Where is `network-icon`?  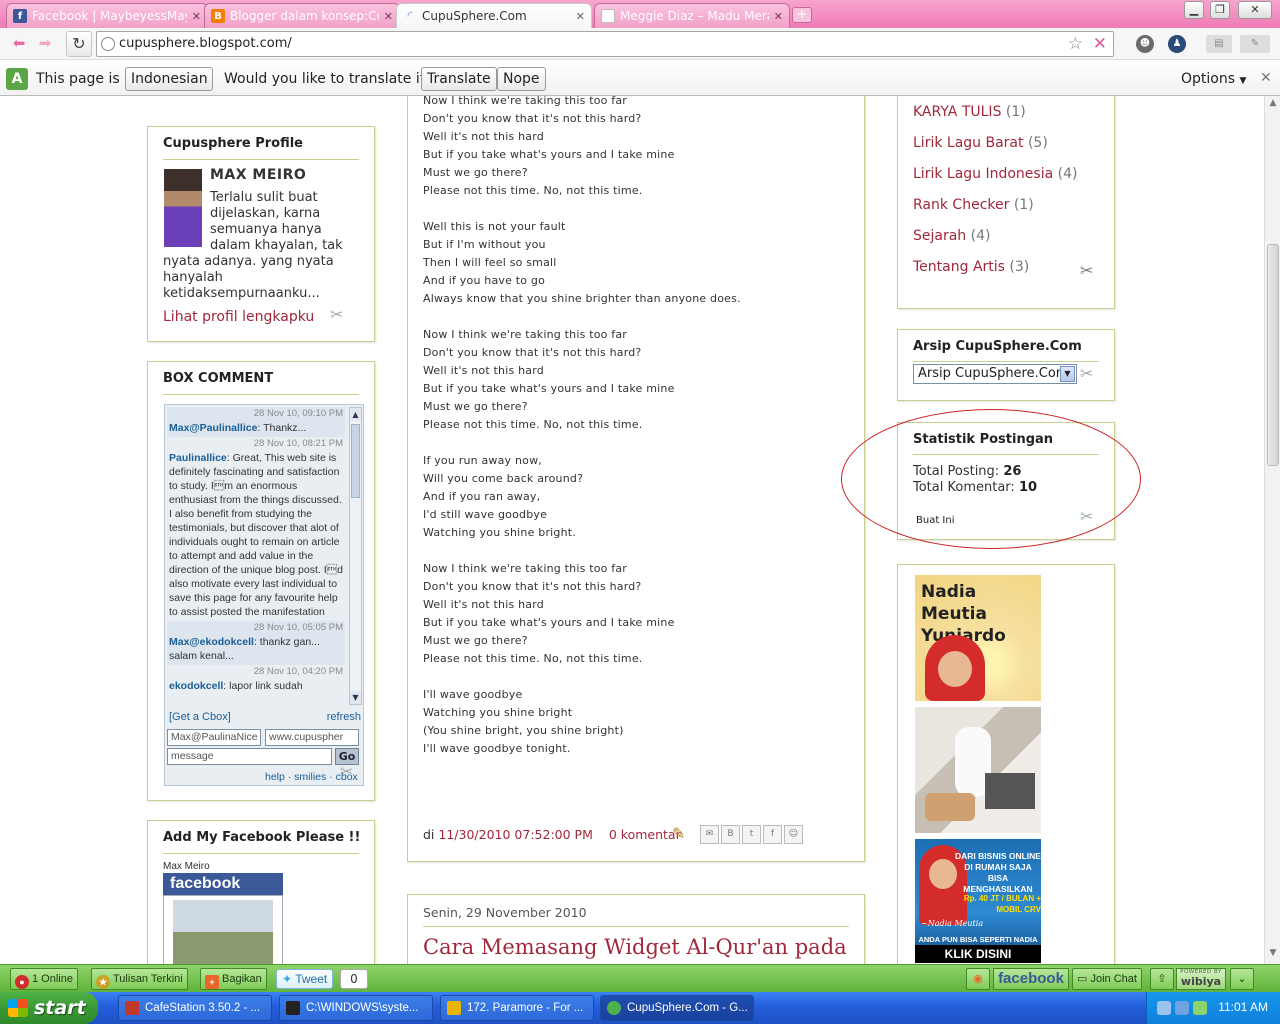
network-icon is located at coordinates (1164, 1008).